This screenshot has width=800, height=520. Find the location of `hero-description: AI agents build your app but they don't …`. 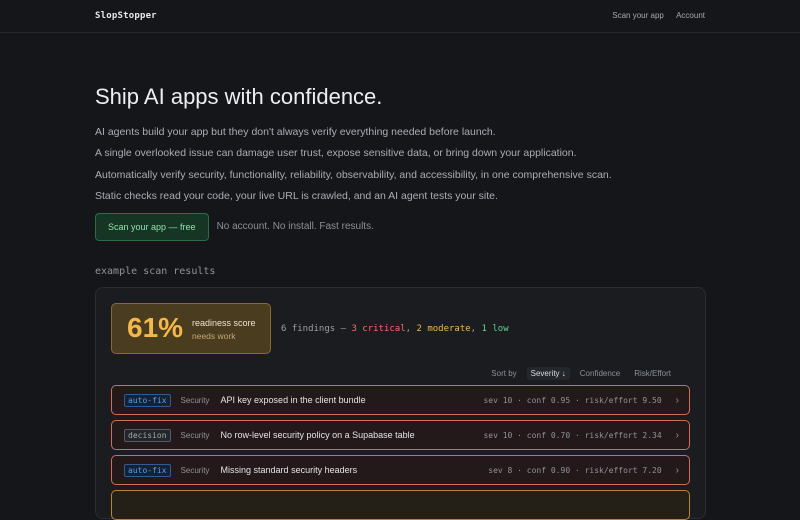

hero-description: AI agents build your app but they don't … is located at coordinates (353, 164).